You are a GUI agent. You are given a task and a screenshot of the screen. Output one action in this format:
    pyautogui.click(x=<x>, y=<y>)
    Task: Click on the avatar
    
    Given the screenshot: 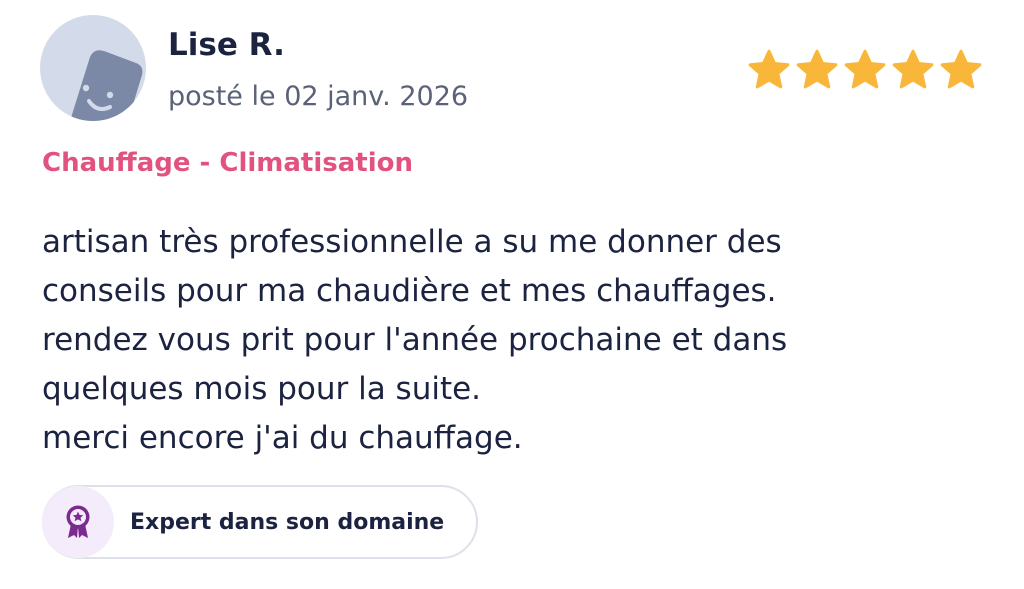 What is the action you would take?
    pyautogui.click(x=93, y=68)
    